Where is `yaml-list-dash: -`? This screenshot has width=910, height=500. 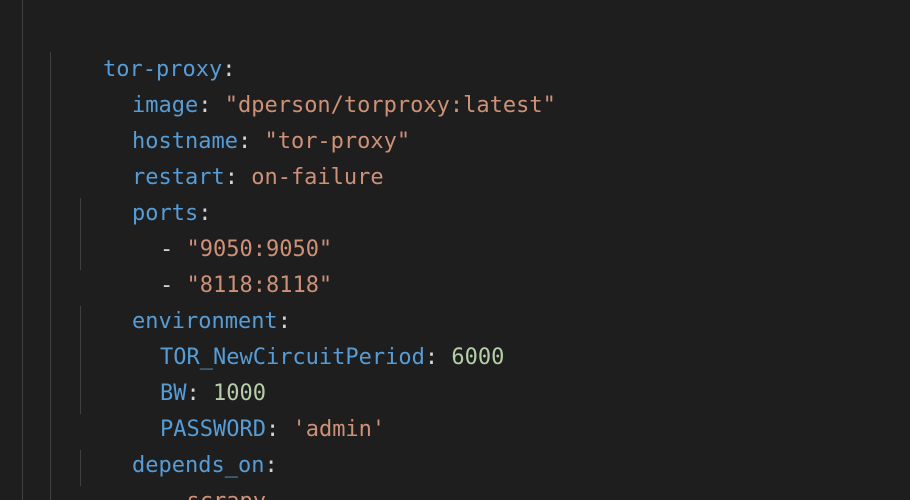 yaml-list-dash: - is located at coordinates (166, 494).